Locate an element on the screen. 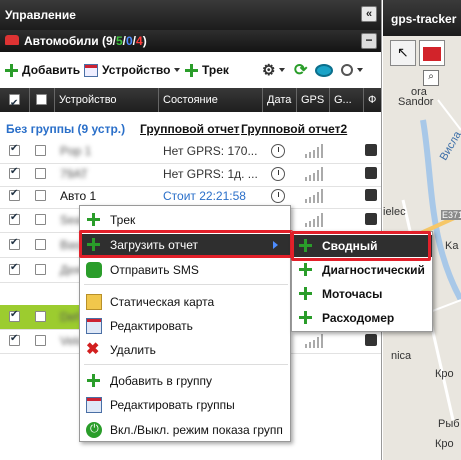 This screenshot has height=460, width=461. submenu-item: Расходомер is located at coordinates (362, 318).